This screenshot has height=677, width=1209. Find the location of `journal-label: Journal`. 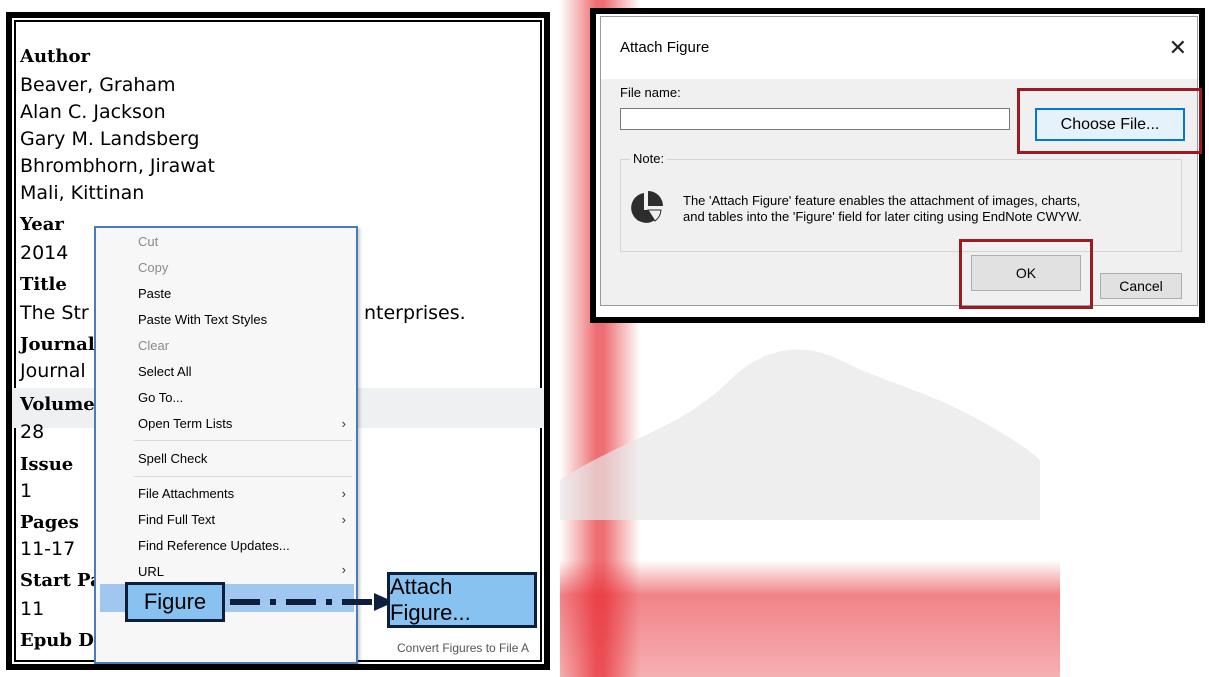

journal-label: Journal is located at coordinates (57, 344).